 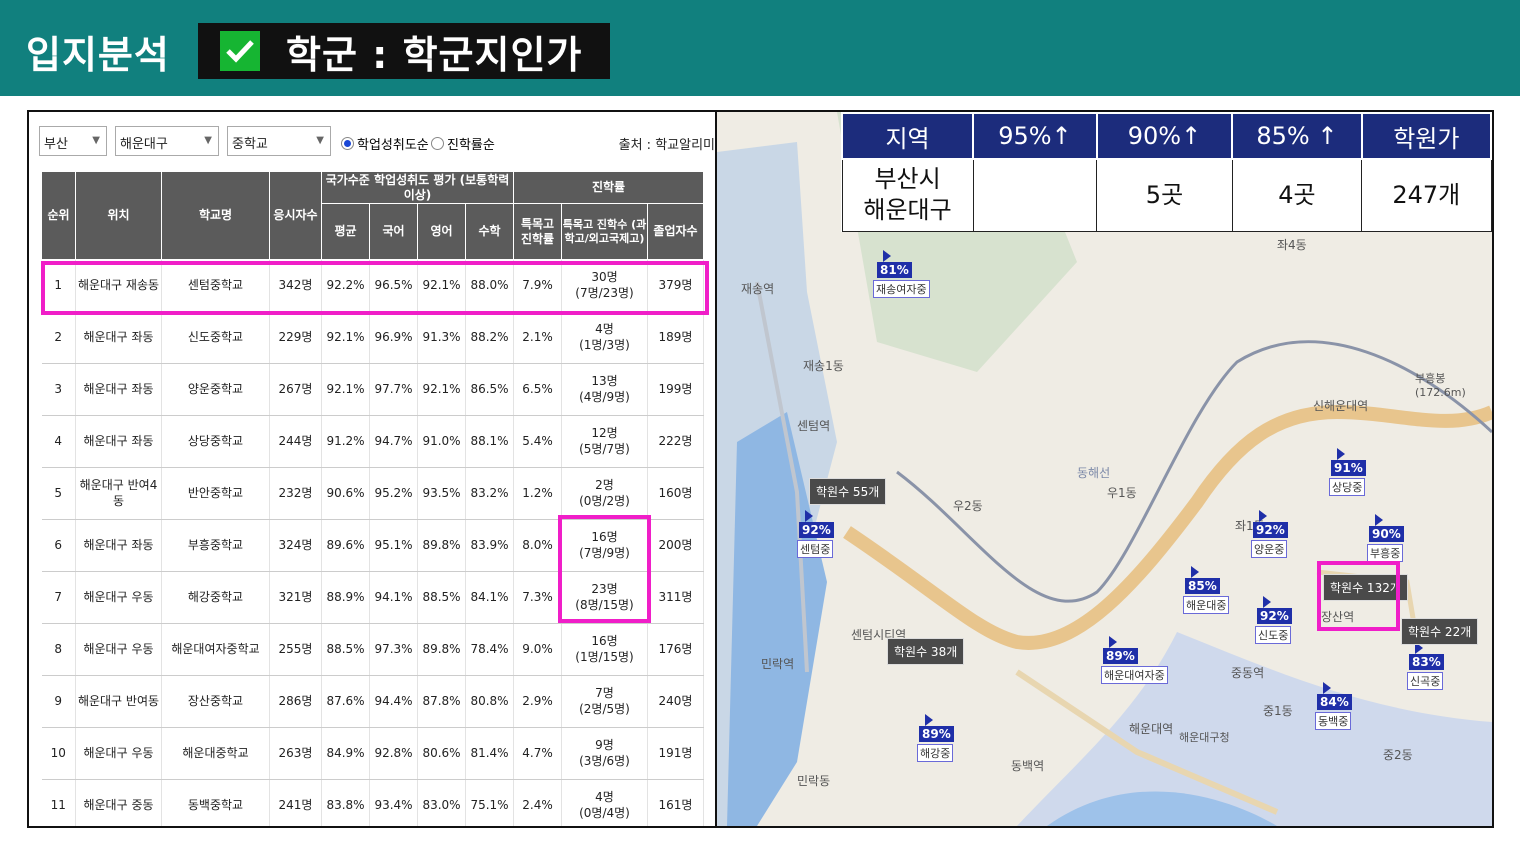 What do you see at coordinates (848, 491) in the screenshot?
I see `academy-count-label: 학원수 55개` at bounding box center [848, 491].